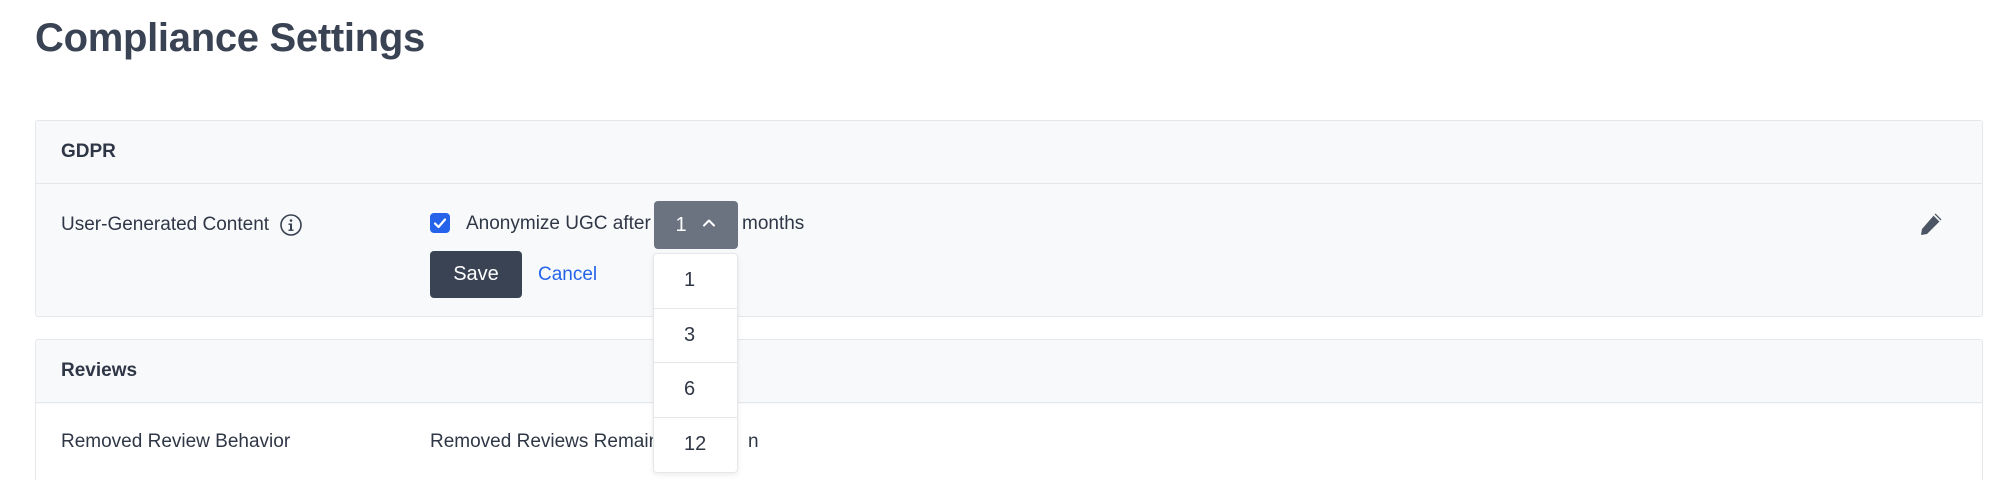 This screenshot has height=480, width=2004. I want to click on gdpr-section-title: GDPR, so click(1009, 152).